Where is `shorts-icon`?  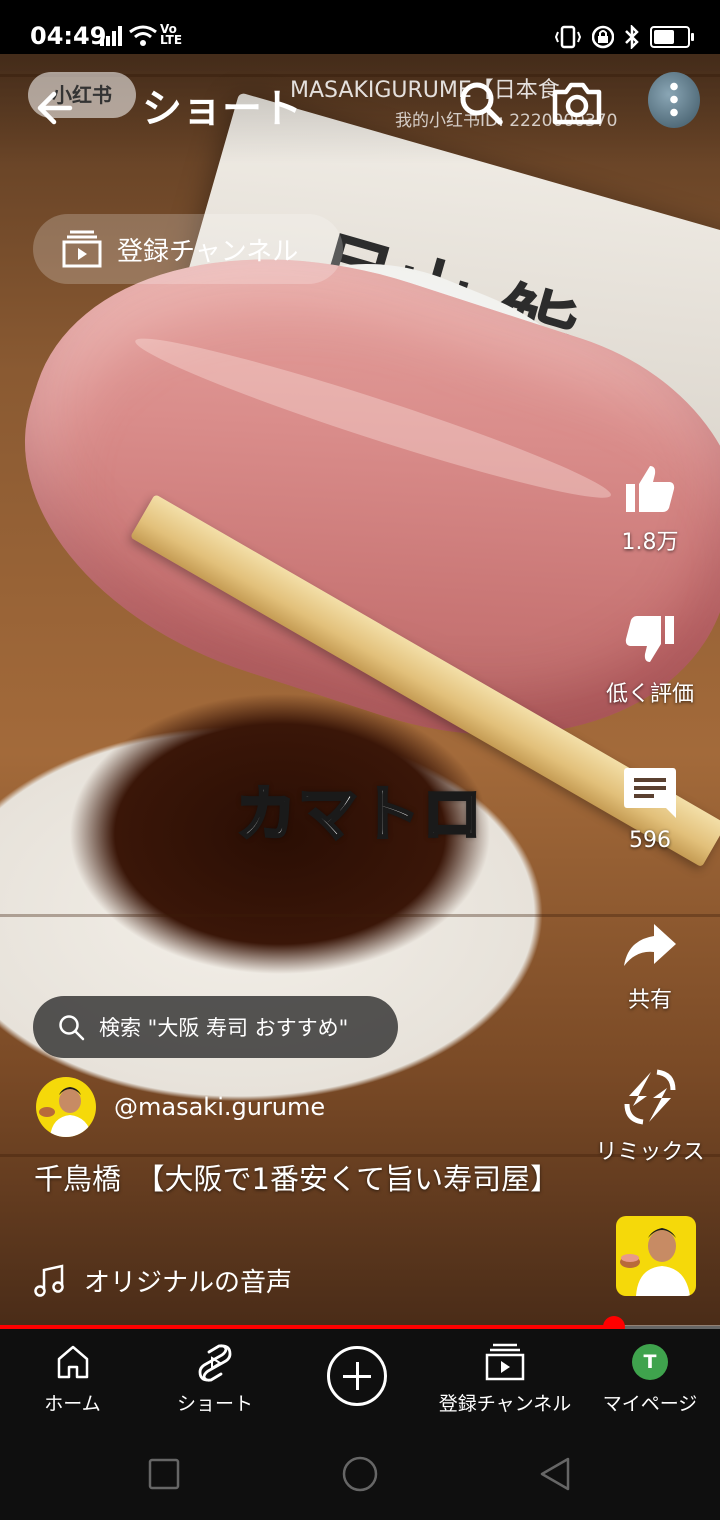
shorts-icon is located at coordinates (215, 1363).